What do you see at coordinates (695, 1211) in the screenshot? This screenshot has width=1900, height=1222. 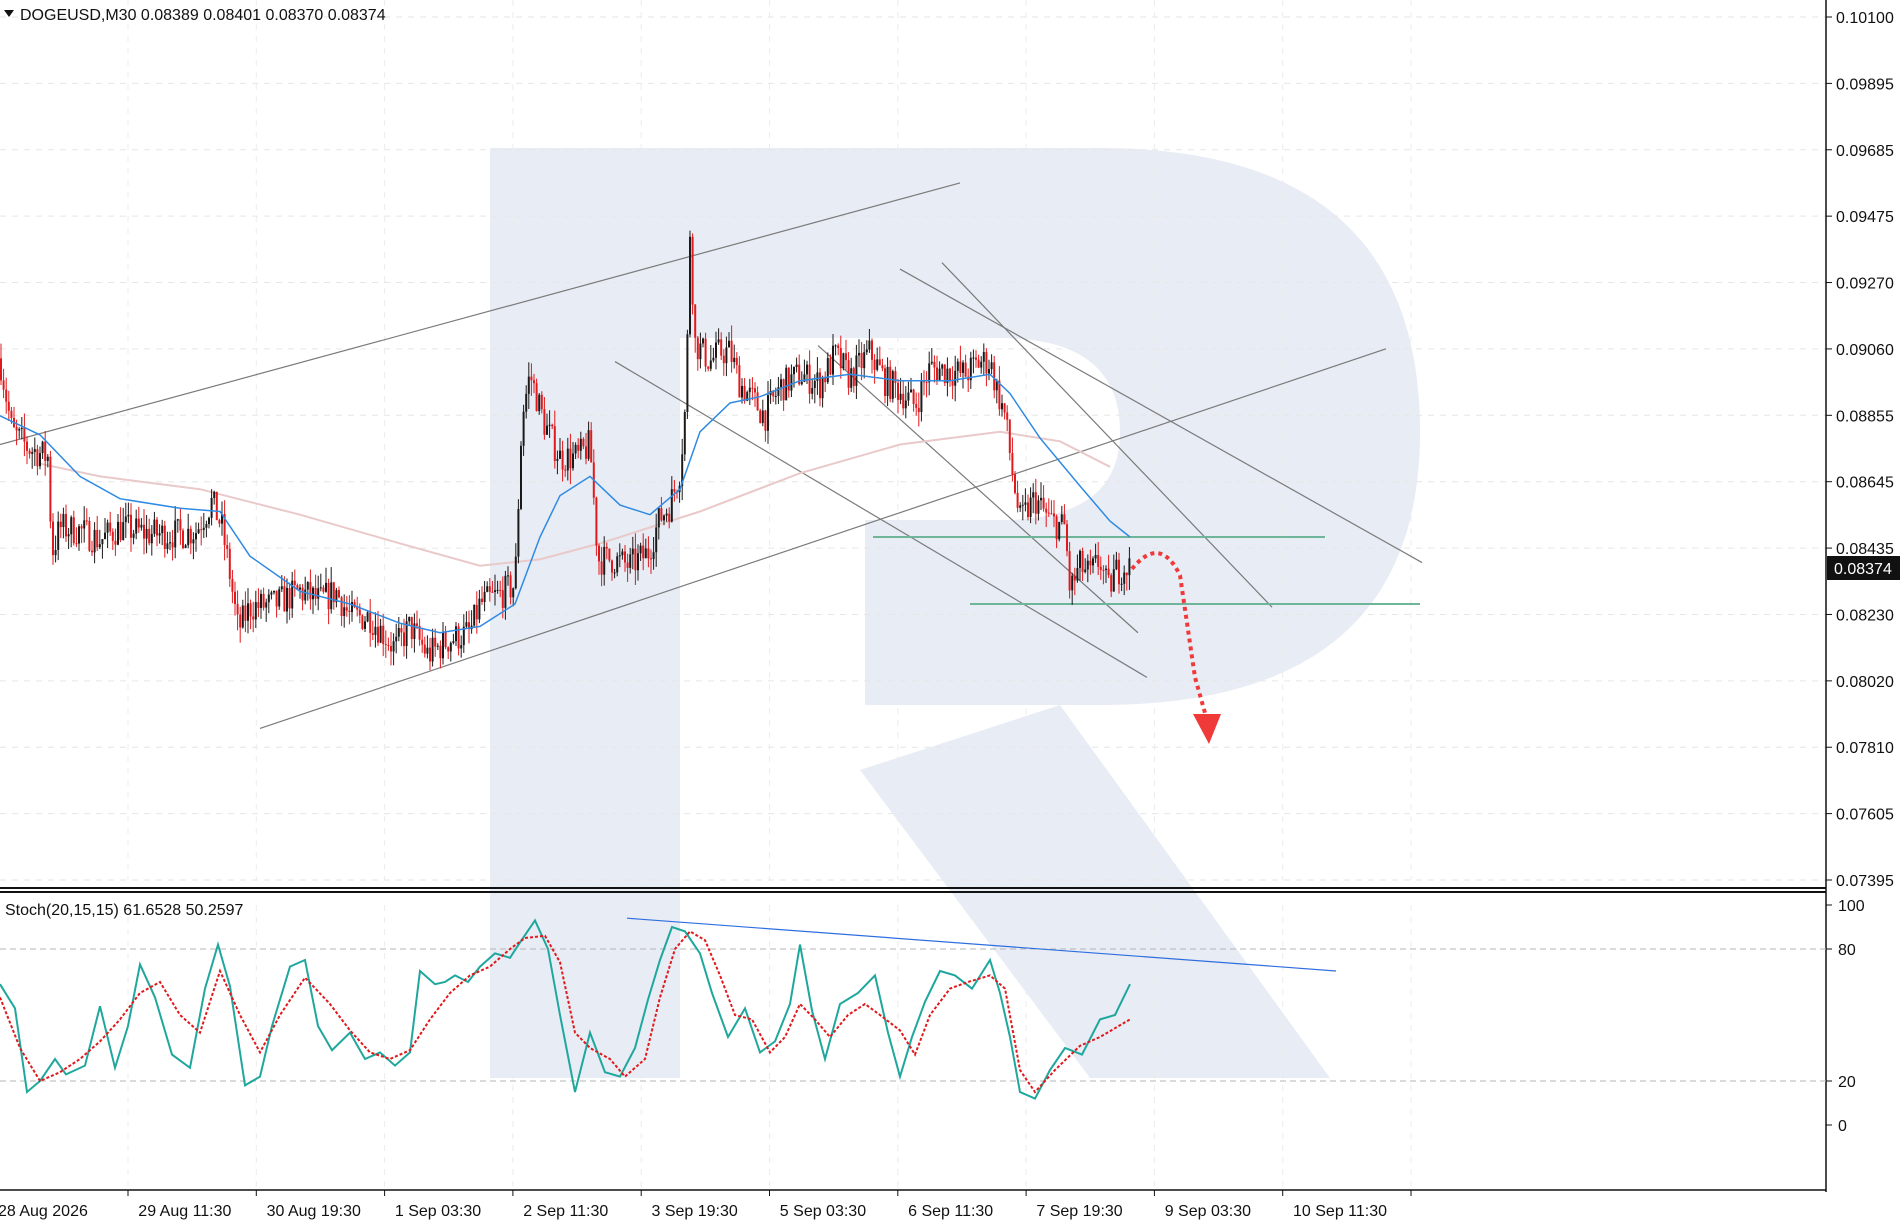 I see `time-tick-label: 3 Sep 19:30` at bounding box center [695, 1211].